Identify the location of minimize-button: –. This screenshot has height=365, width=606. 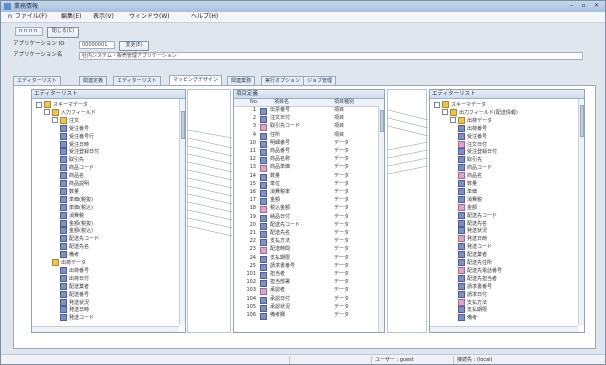
(571, 6).